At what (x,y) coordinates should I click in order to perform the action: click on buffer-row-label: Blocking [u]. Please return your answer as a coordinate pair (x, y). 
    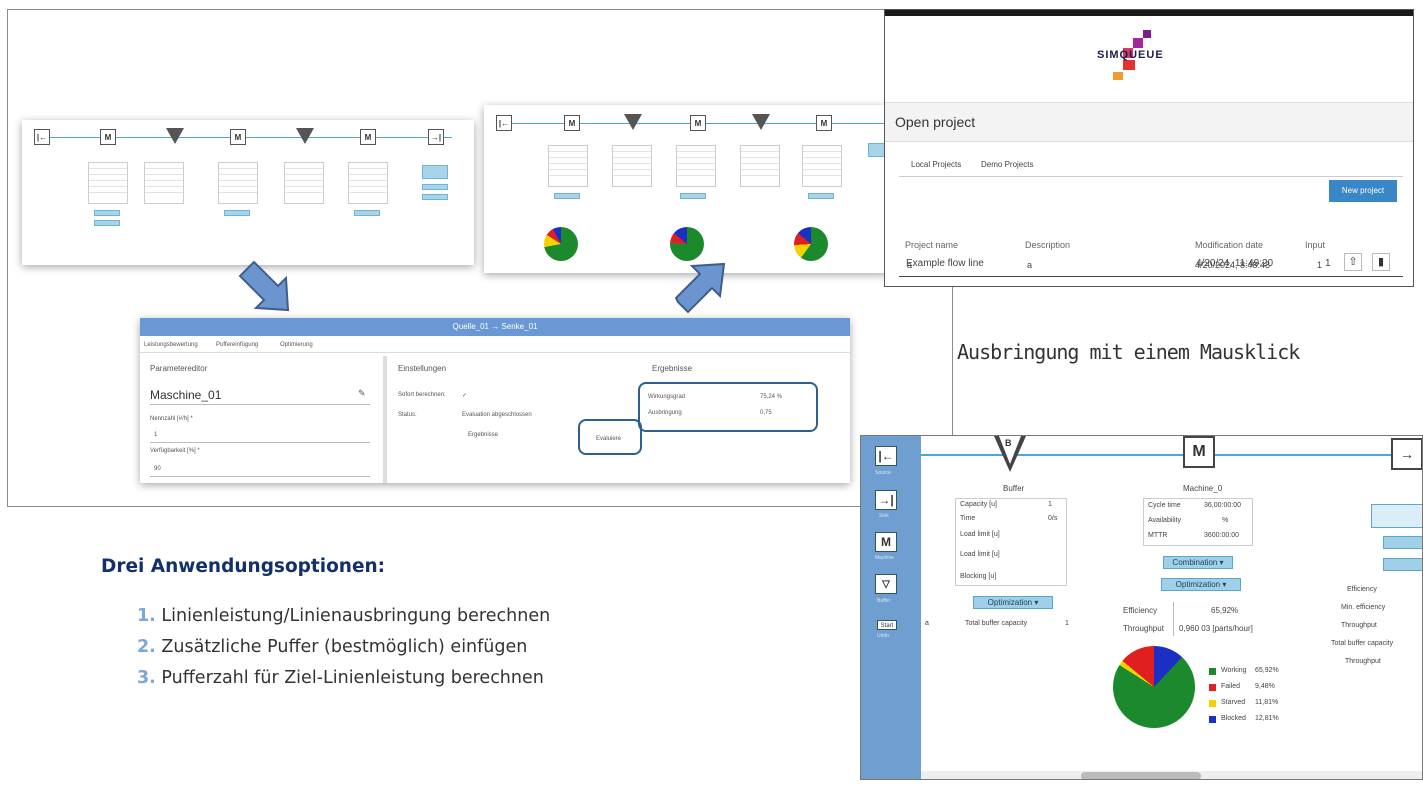
    Looking at the image, I should click on (978, 576).